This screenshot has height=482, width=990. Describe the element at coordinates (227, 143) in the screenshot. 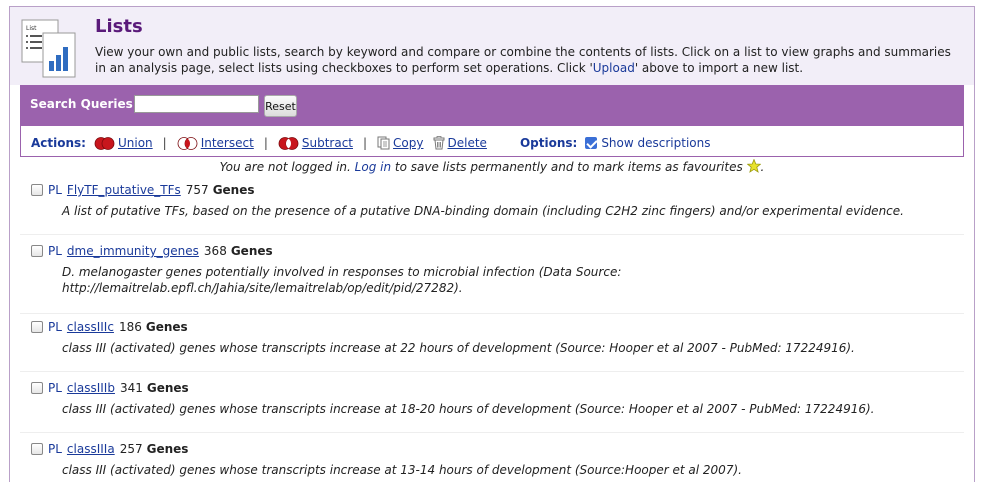

I see `intersect-label: Intersect` at that location.